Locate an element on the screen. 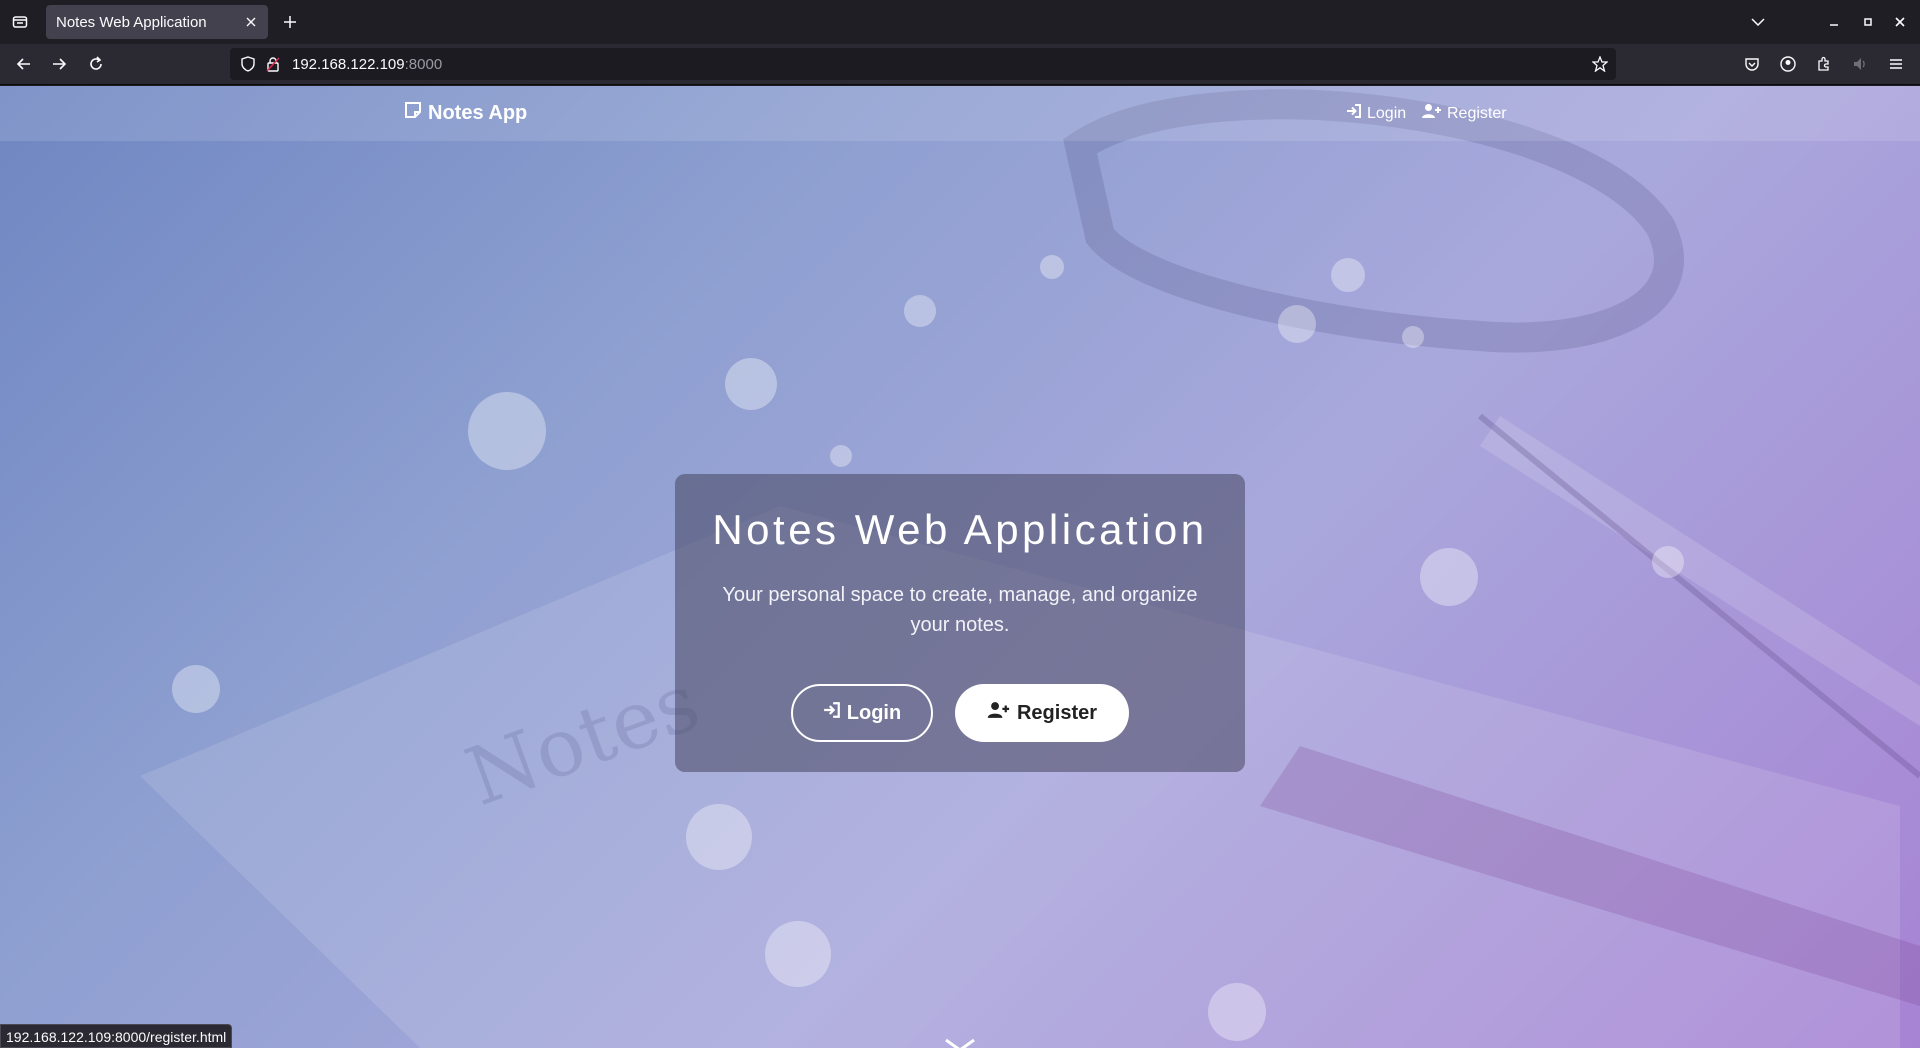 This screenshot has width=1920, height=1048. login-button: Login is located at coordinates (862, 713).